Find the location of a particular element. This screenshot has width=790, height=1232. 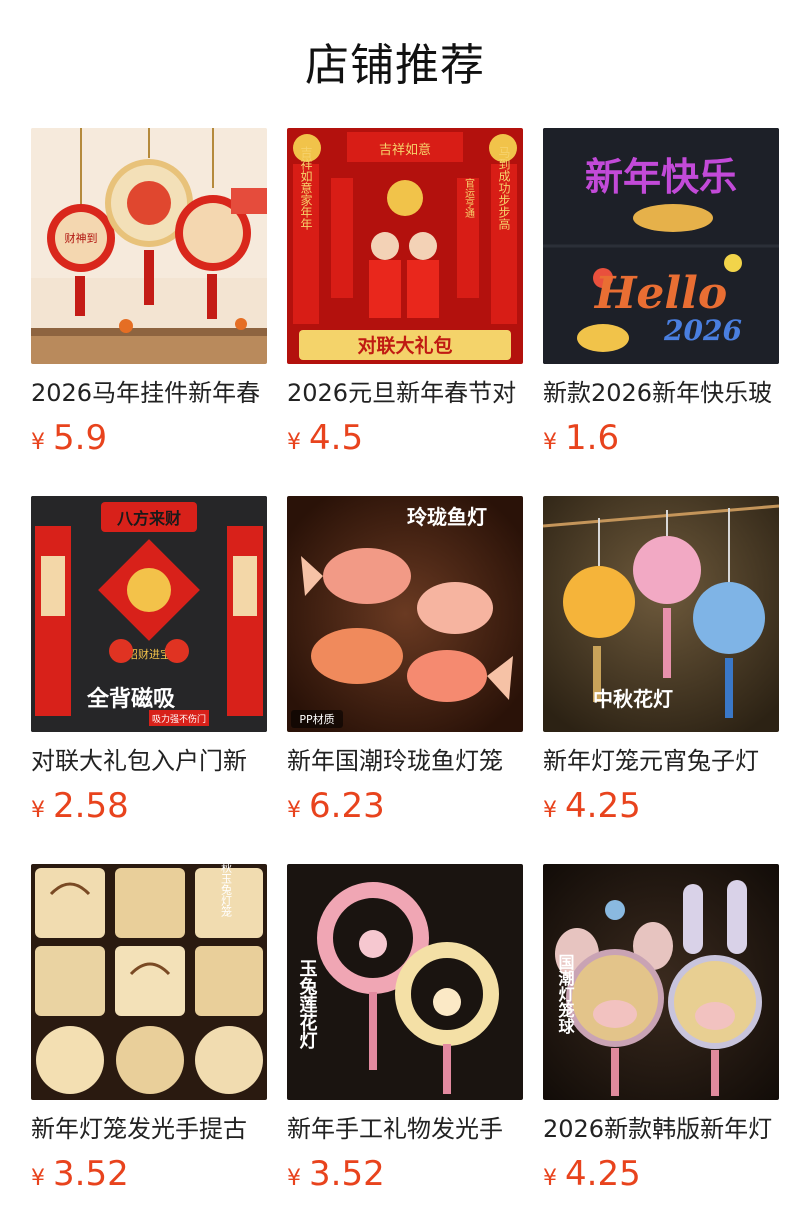

product-card: 玉兔莲花灯 新年手工礼物发光手 ¥3.52 is located at coordinates (405, 1032).